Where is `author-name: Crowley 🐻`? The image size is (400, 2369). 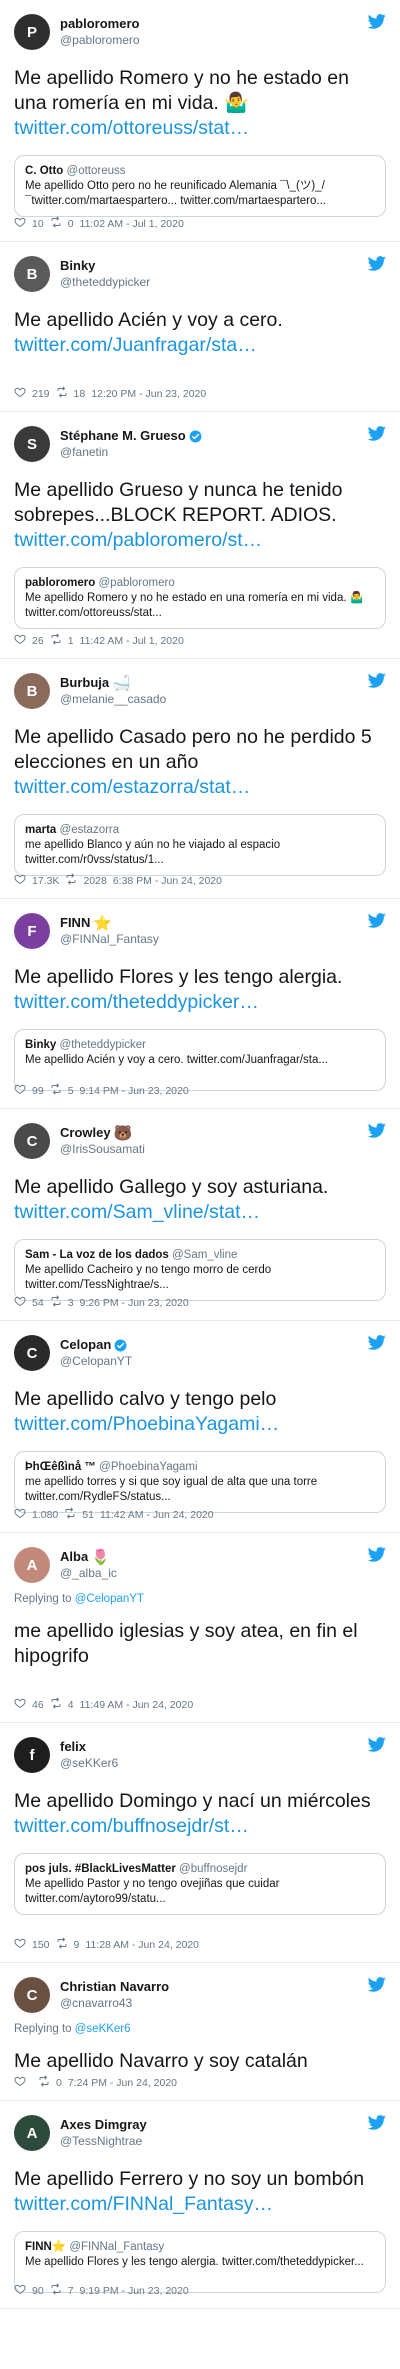
author-name: Crowley 🐻 is located at coordinates (102, 1133).